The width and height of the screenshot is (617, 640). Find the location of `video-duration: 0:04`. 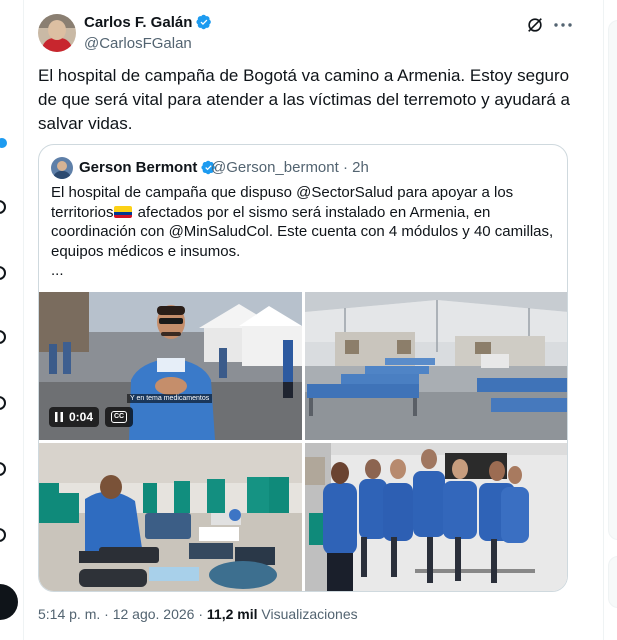

video-duration: 0:04 is located at coordinates (81, 417).